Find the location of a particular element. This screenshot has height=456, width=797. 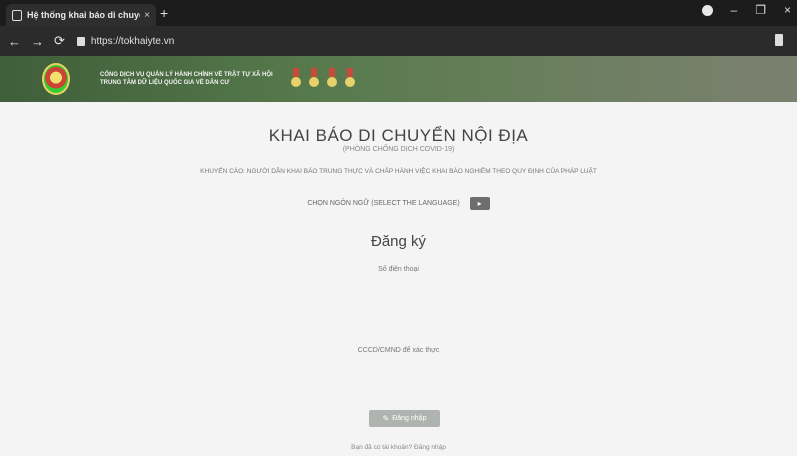

language-label: CHỌN NGÔN NGỮ (SELECT THE LANGUAGE) is located at coordinates (383, 203).